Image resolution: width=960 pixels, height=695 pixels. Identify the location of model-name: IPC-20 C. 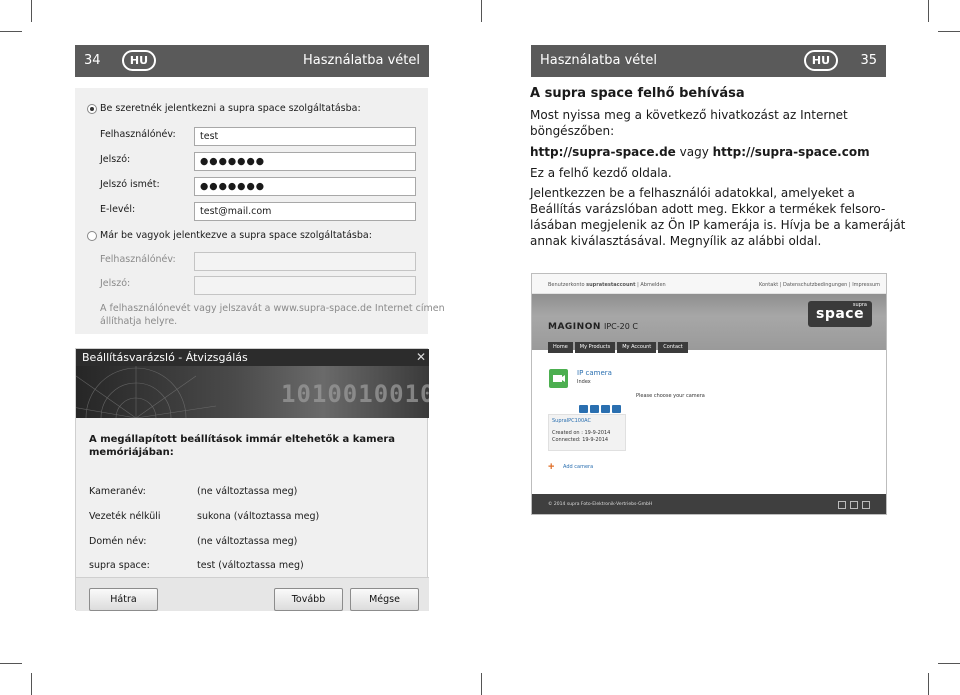
(621, 326).